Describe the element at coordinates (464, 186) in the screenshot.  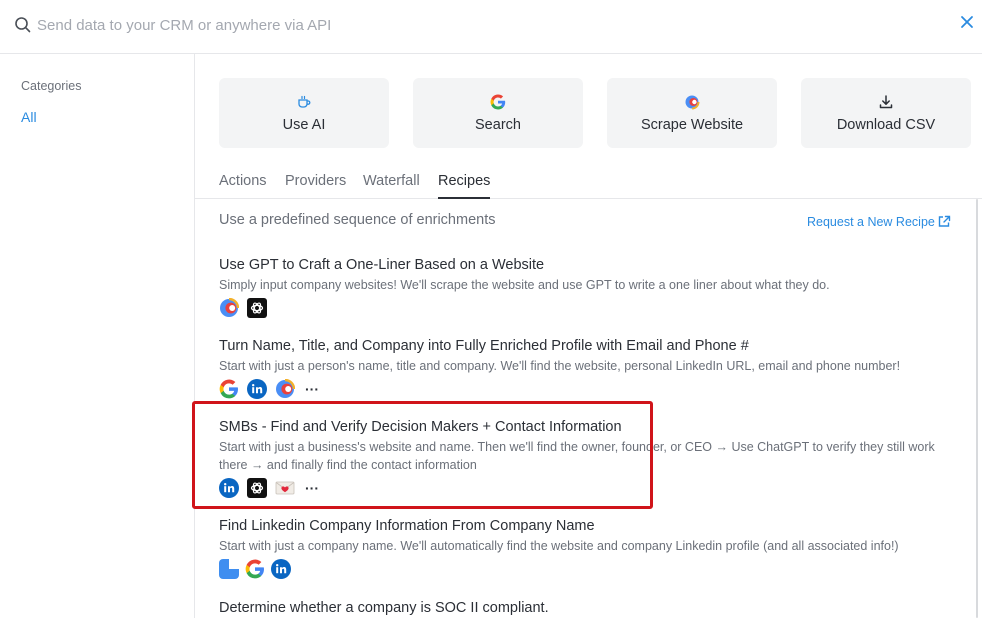
I see `tab-recipes: Recipes` at that location.